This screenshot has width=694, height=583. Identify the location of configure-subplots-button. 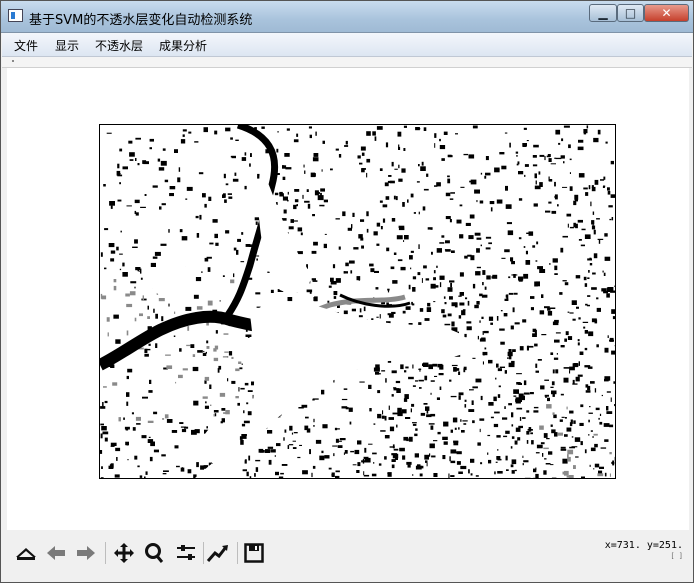
(186, 553).